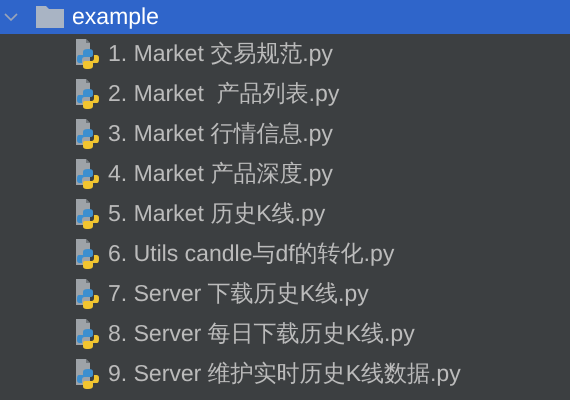 This screenshot has width=570, height=400. What do you see at coordinates (261, 334) in the screenshot?
I see `file-name: 8. Server 每日下载历史K线.py` at bounding box center [261, 334].